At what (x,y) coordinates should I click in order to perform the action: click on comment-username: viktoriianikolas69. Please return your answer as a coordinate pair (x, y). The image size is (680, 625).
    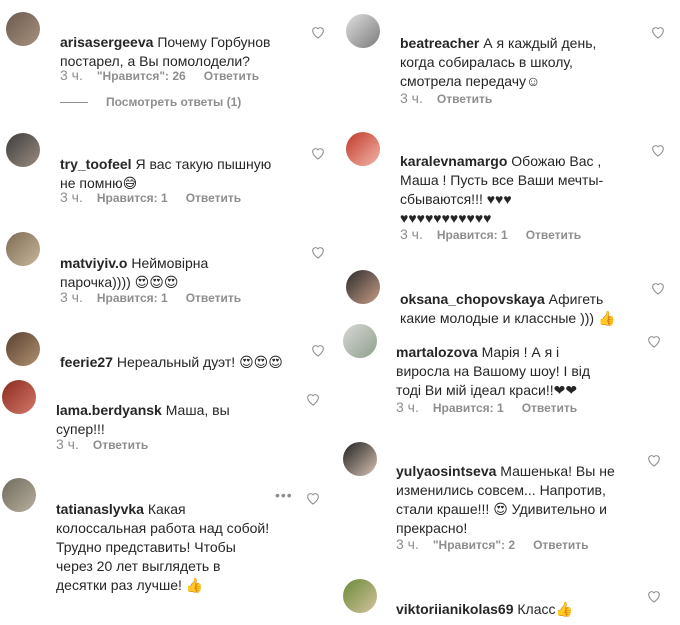
    Looking at the image, I should click on (455, 609).